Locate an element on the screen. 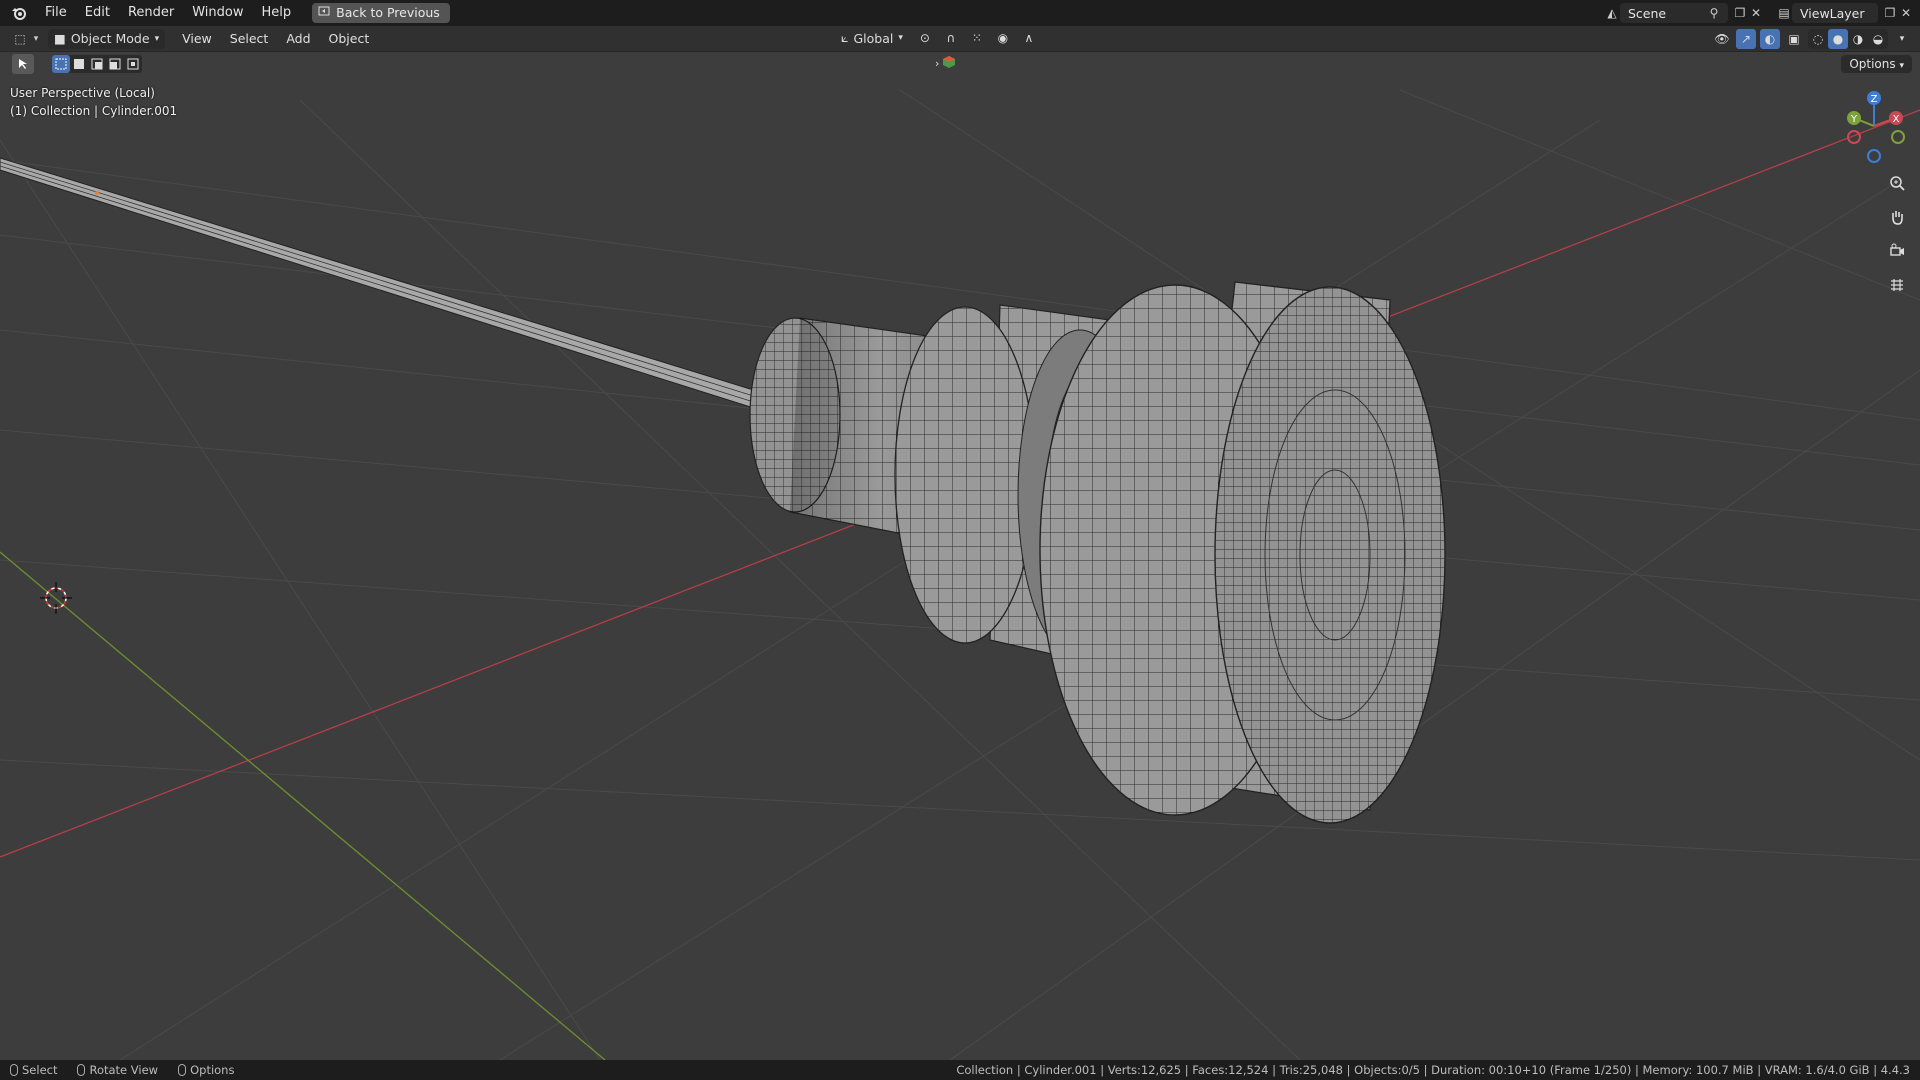  options-dropdown: Options ▾ is located at coordinates (1876, 64).